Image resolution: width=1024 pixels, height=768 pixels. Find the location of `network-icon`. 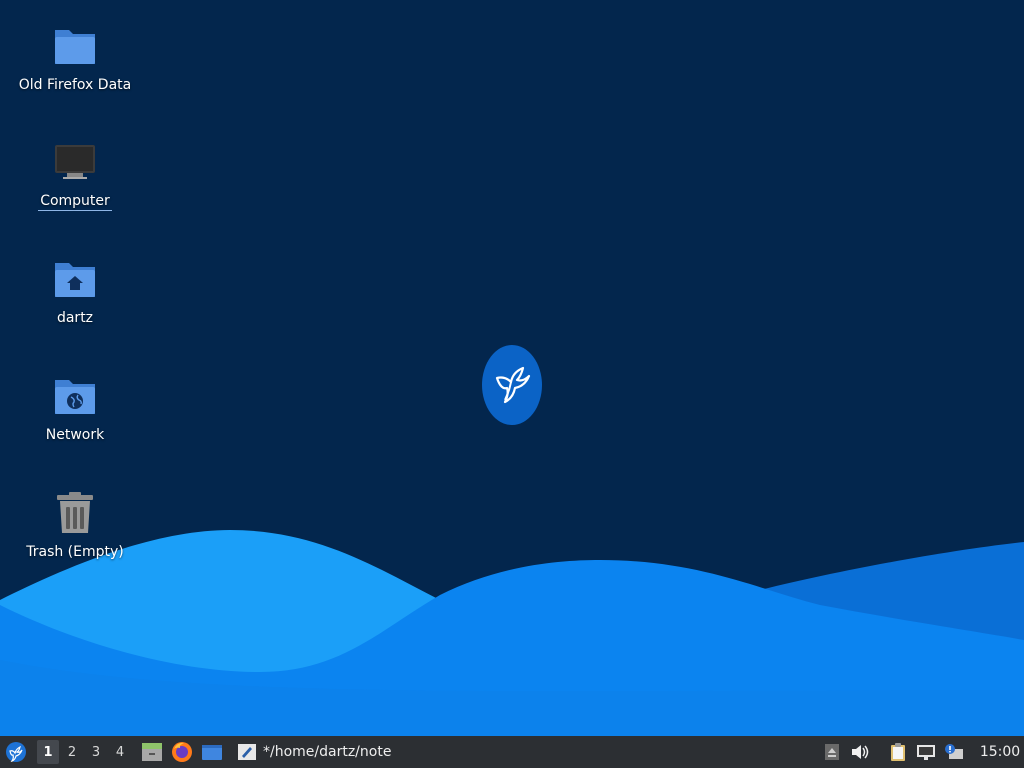

network-icon is located at coordinates (926, 752).